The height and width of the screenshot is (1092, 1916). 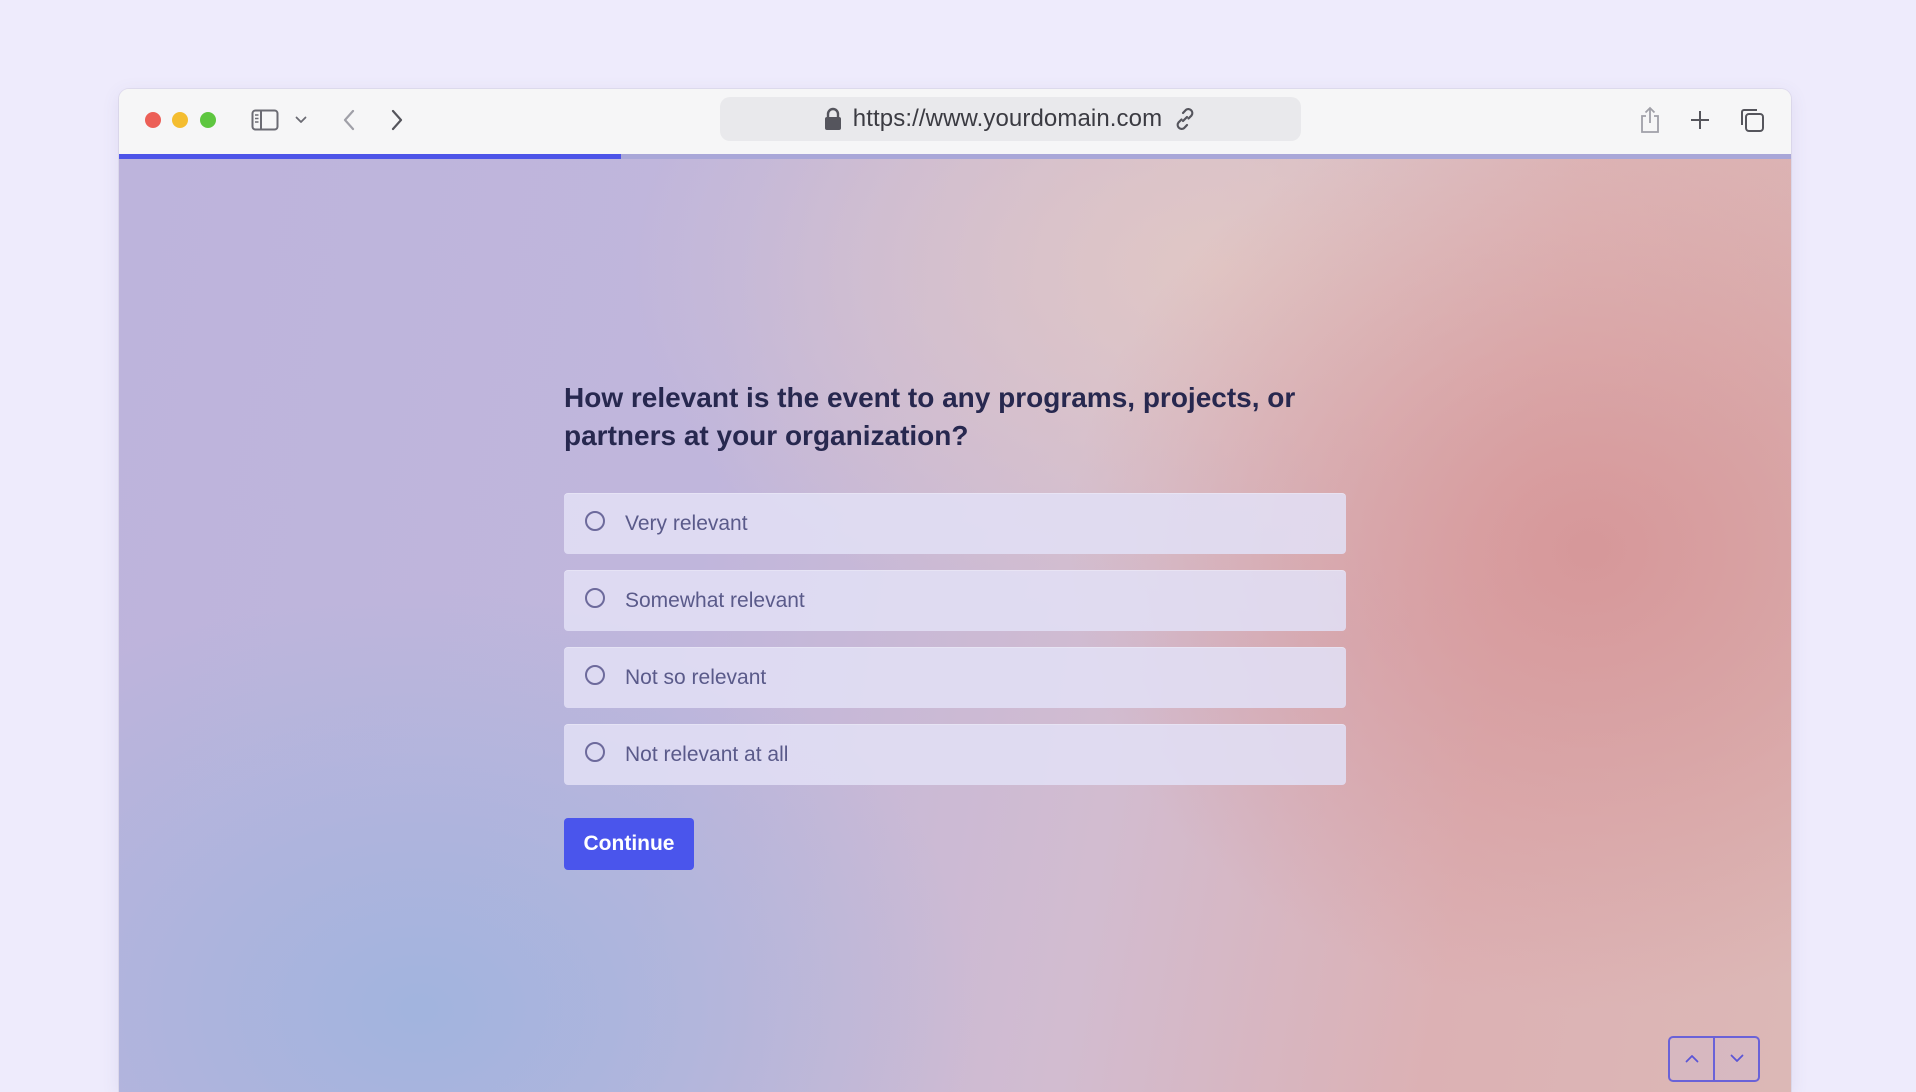 I want to click on option-not-so-relevant: Not so relevant, so click(x=955, y=677).